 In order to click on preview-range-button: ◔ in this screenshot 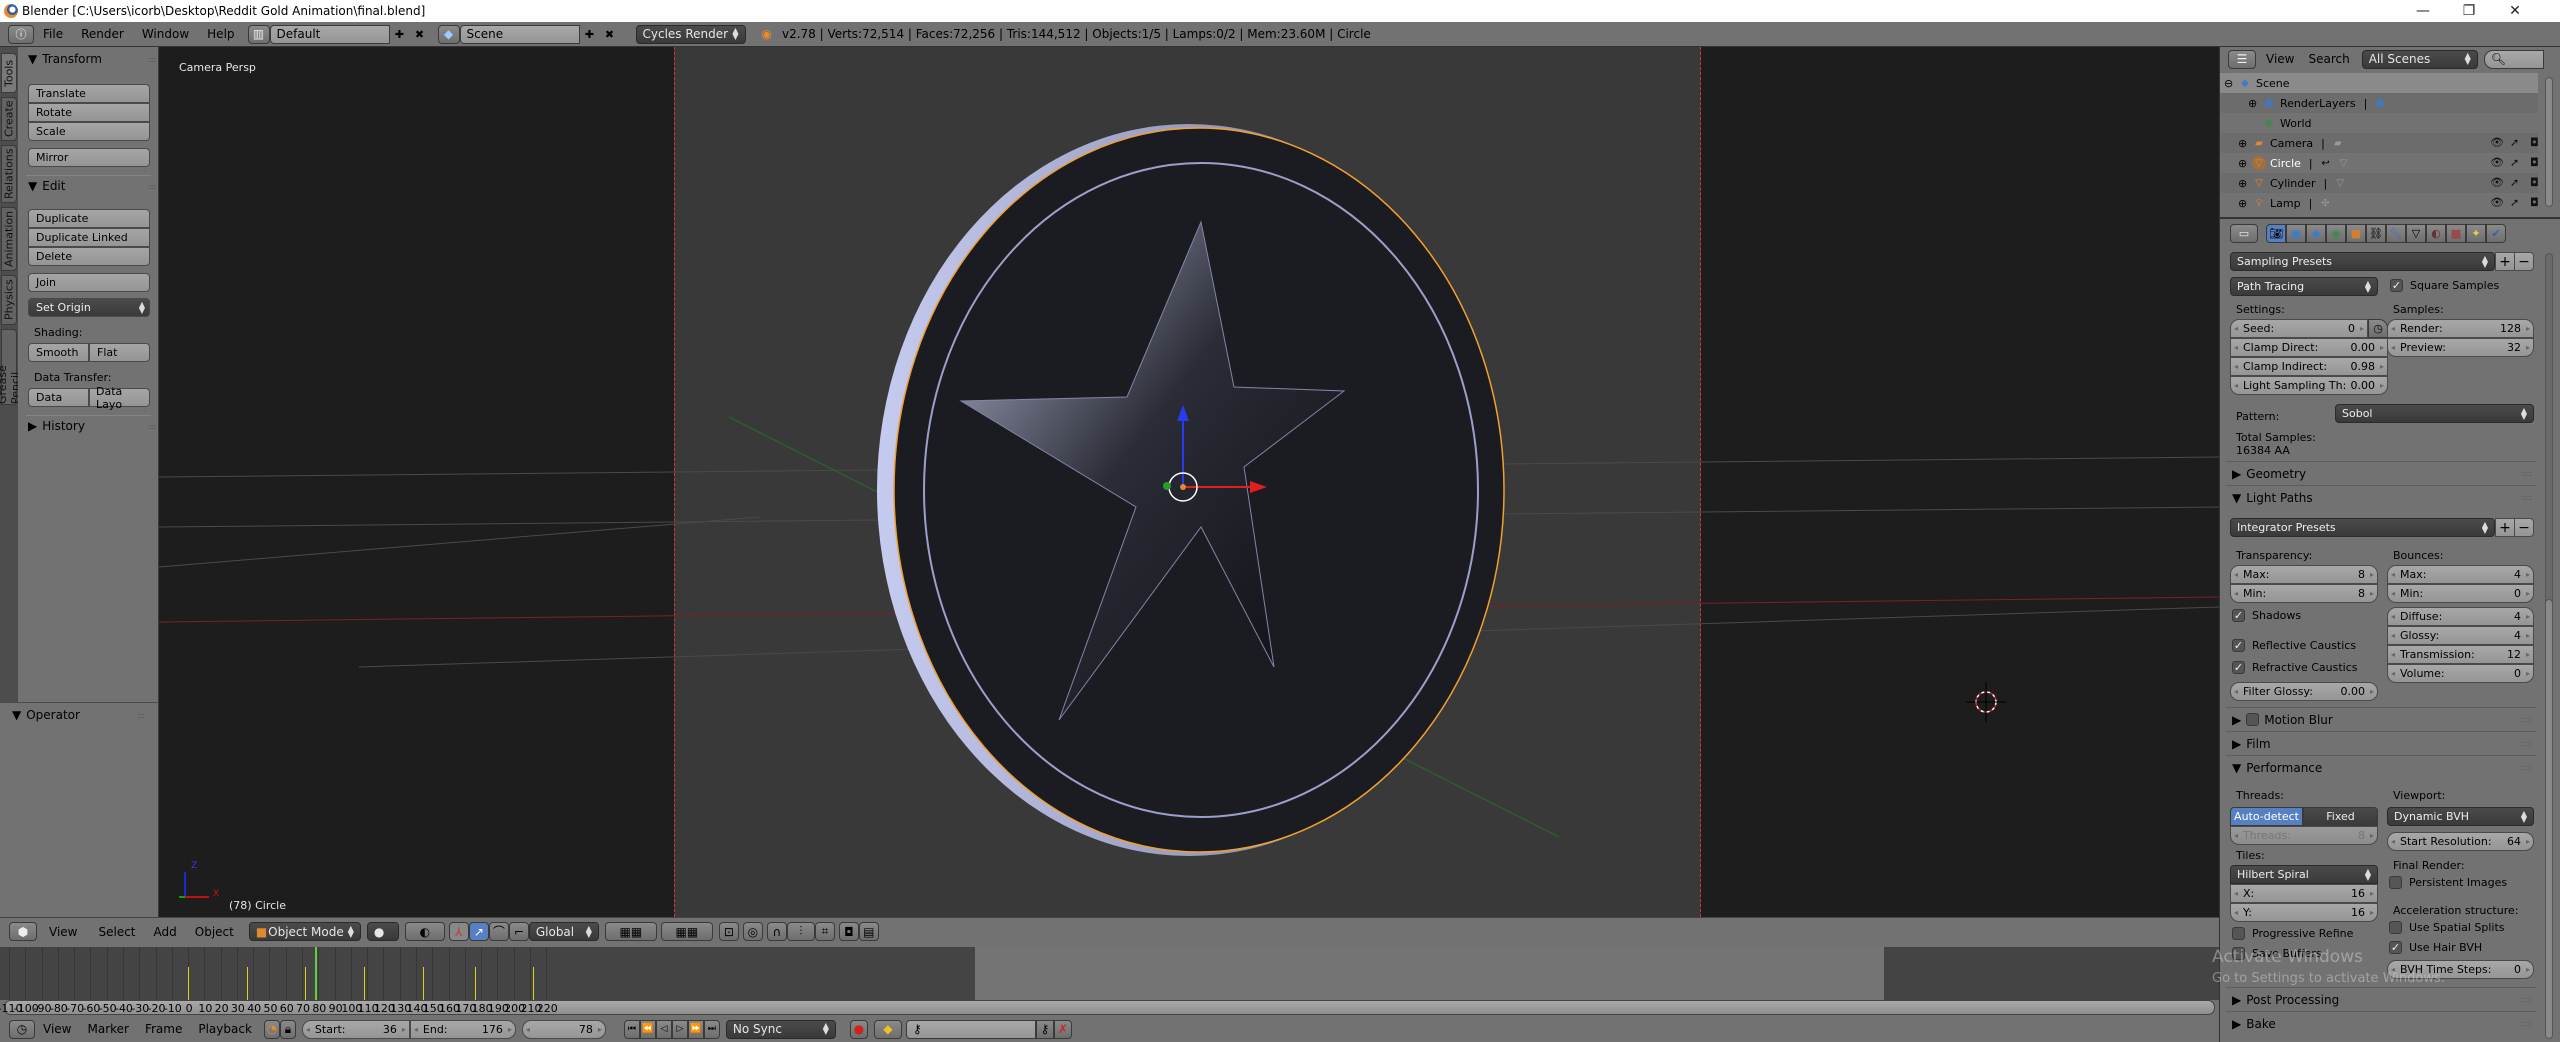, I will do `click(271, 1029)`.